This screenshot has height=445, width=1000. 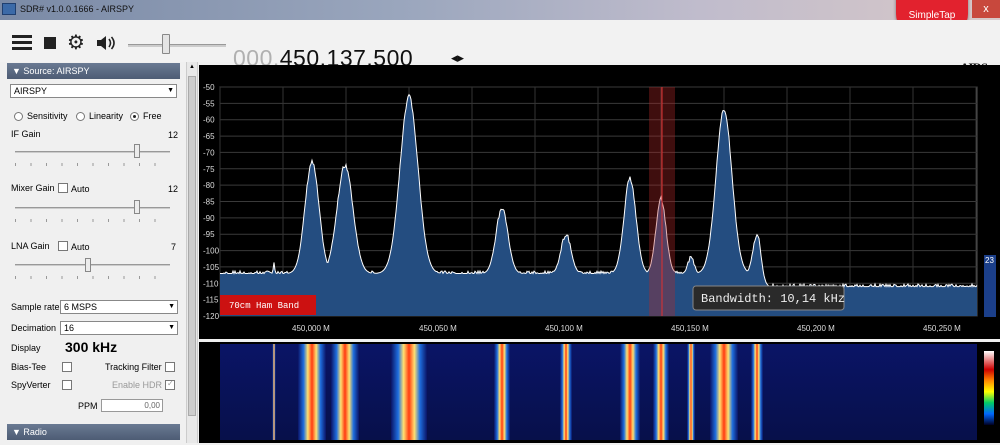 I want to click on mixer-auto-checkbox, so click(x=63, y=188).